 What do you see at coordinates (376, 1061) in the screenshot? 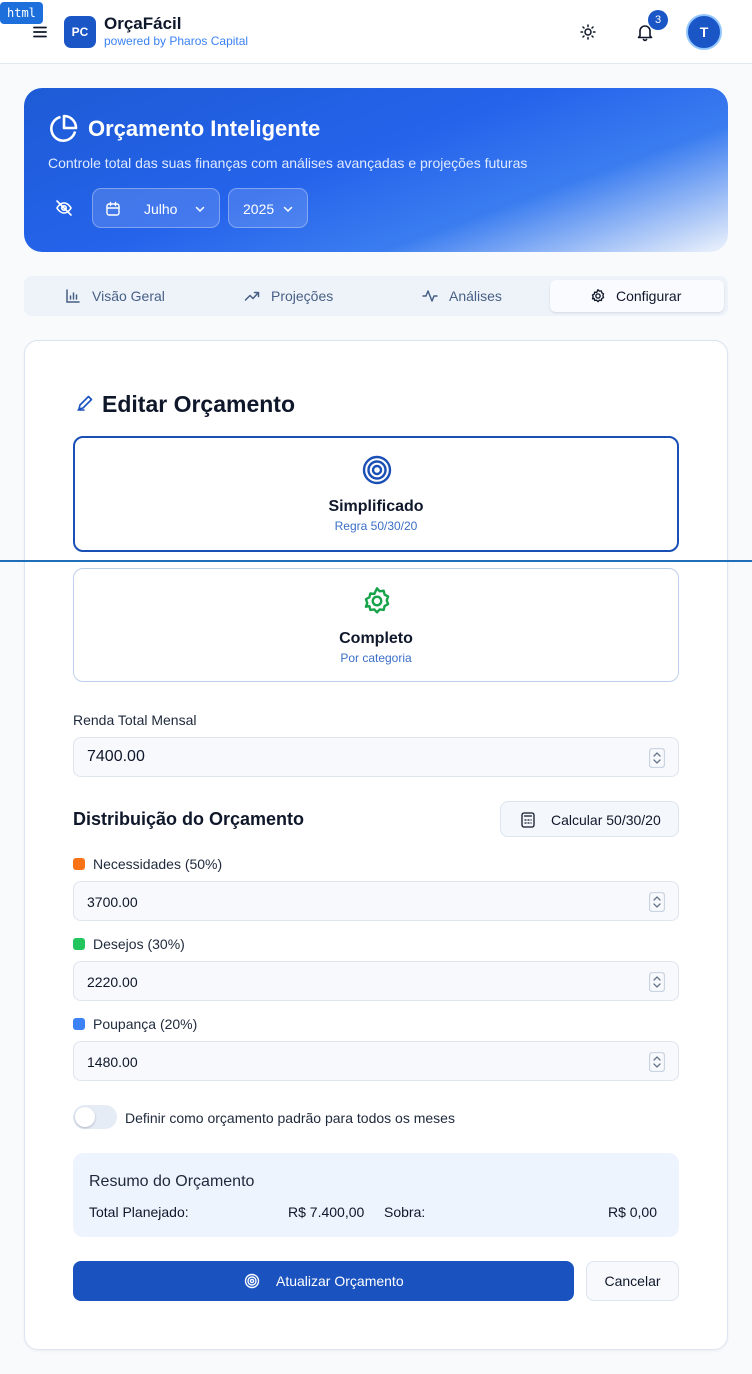
I see `savings-input: 1480.00` at bounding box center [376, 1061].